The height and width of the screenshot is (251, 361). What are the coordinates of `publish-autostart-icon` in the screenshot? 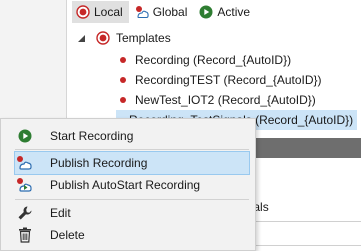 It's located at (25, 185).